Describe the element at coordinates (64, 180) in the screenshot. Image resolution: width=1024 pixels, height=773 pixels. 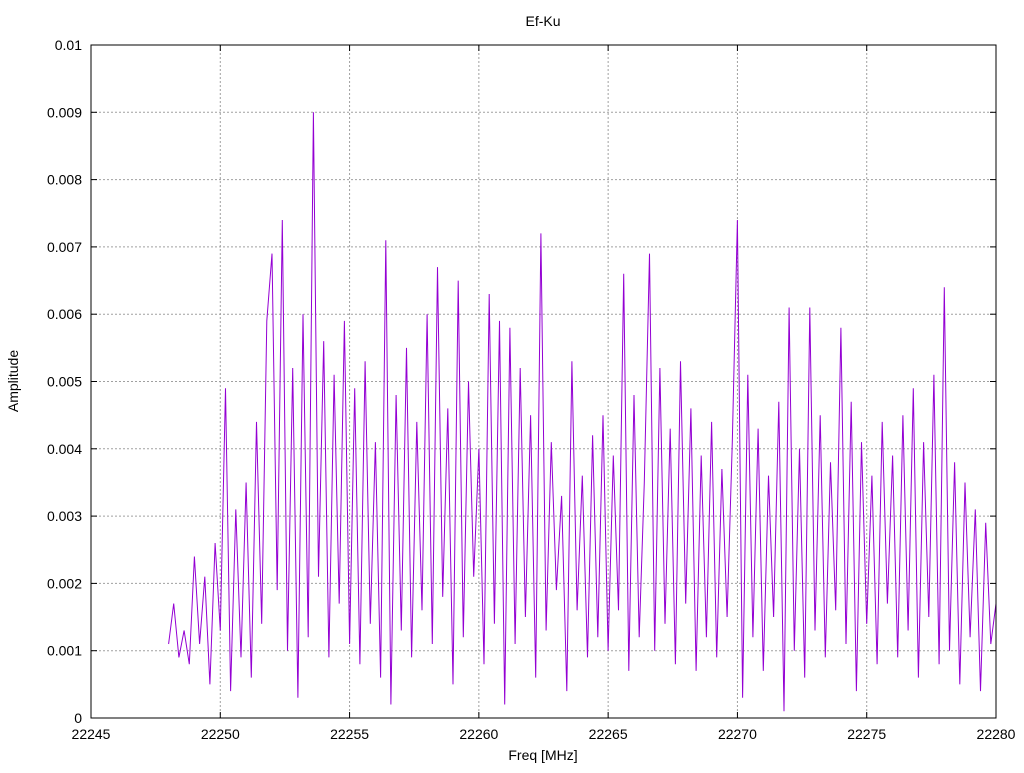
I see `y-tick-label: 0.008` at that location.